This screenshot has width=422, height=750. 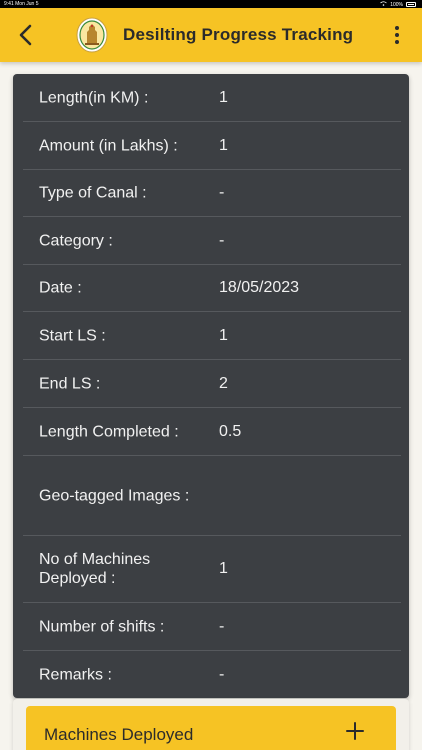 What do you see at coordinates (212, 241) in the screenshot?
I see `detail-row-category: Category : -` at bounding box center [212, 241].